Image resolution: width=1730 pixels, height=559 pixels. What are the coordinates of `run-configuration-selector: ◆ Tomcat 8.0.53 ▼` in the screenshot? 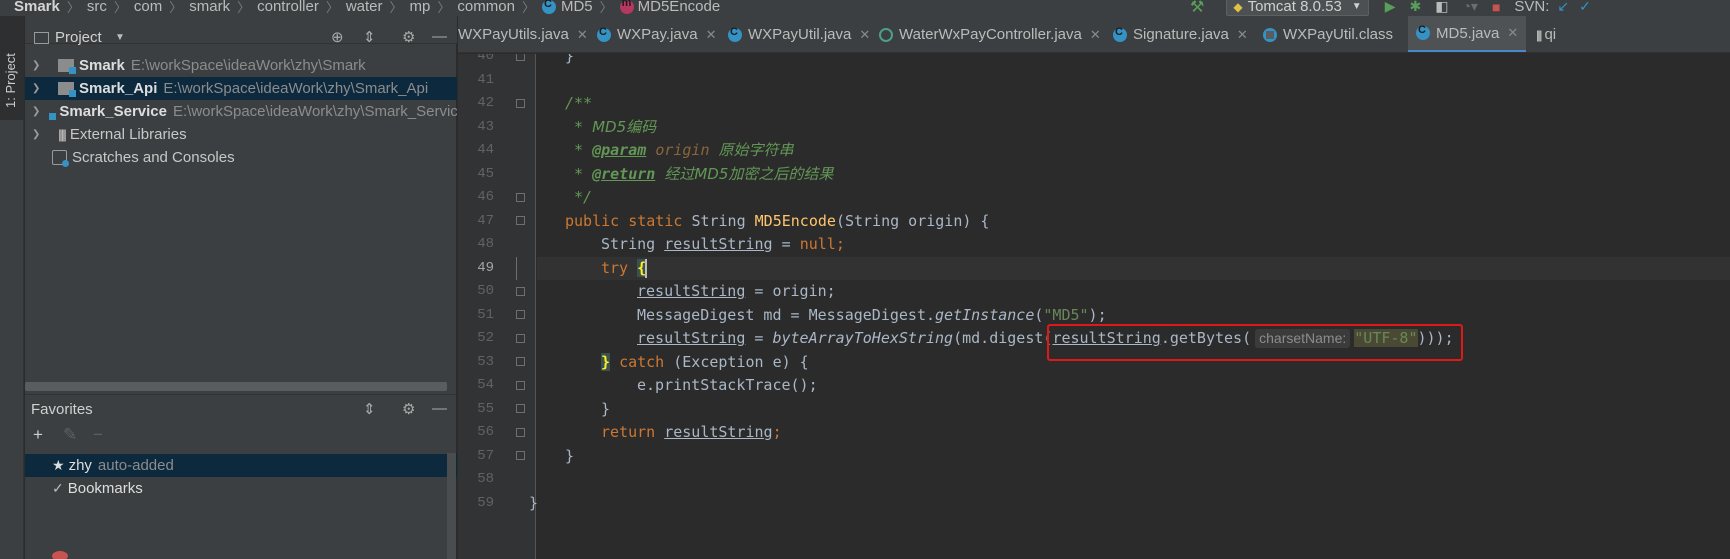 It's located at (1297, 8).